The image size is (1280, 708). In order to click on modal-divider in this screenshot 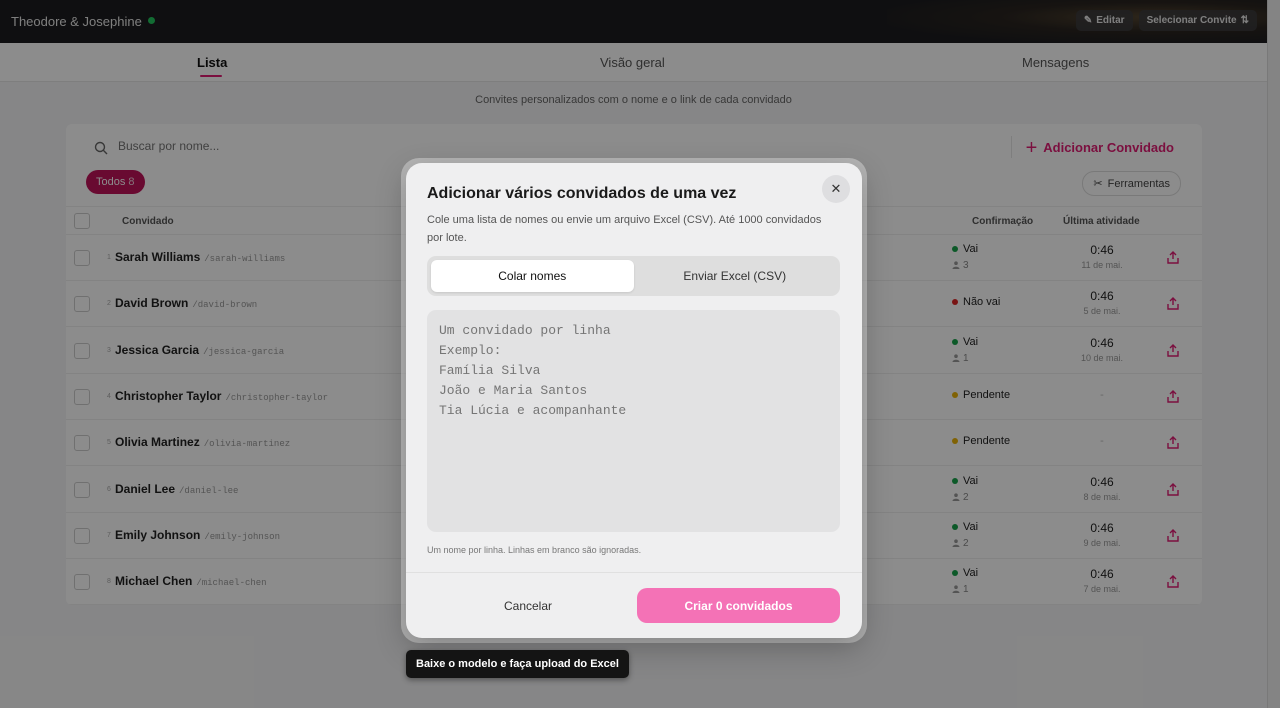, I will do `click(634, 572)`.